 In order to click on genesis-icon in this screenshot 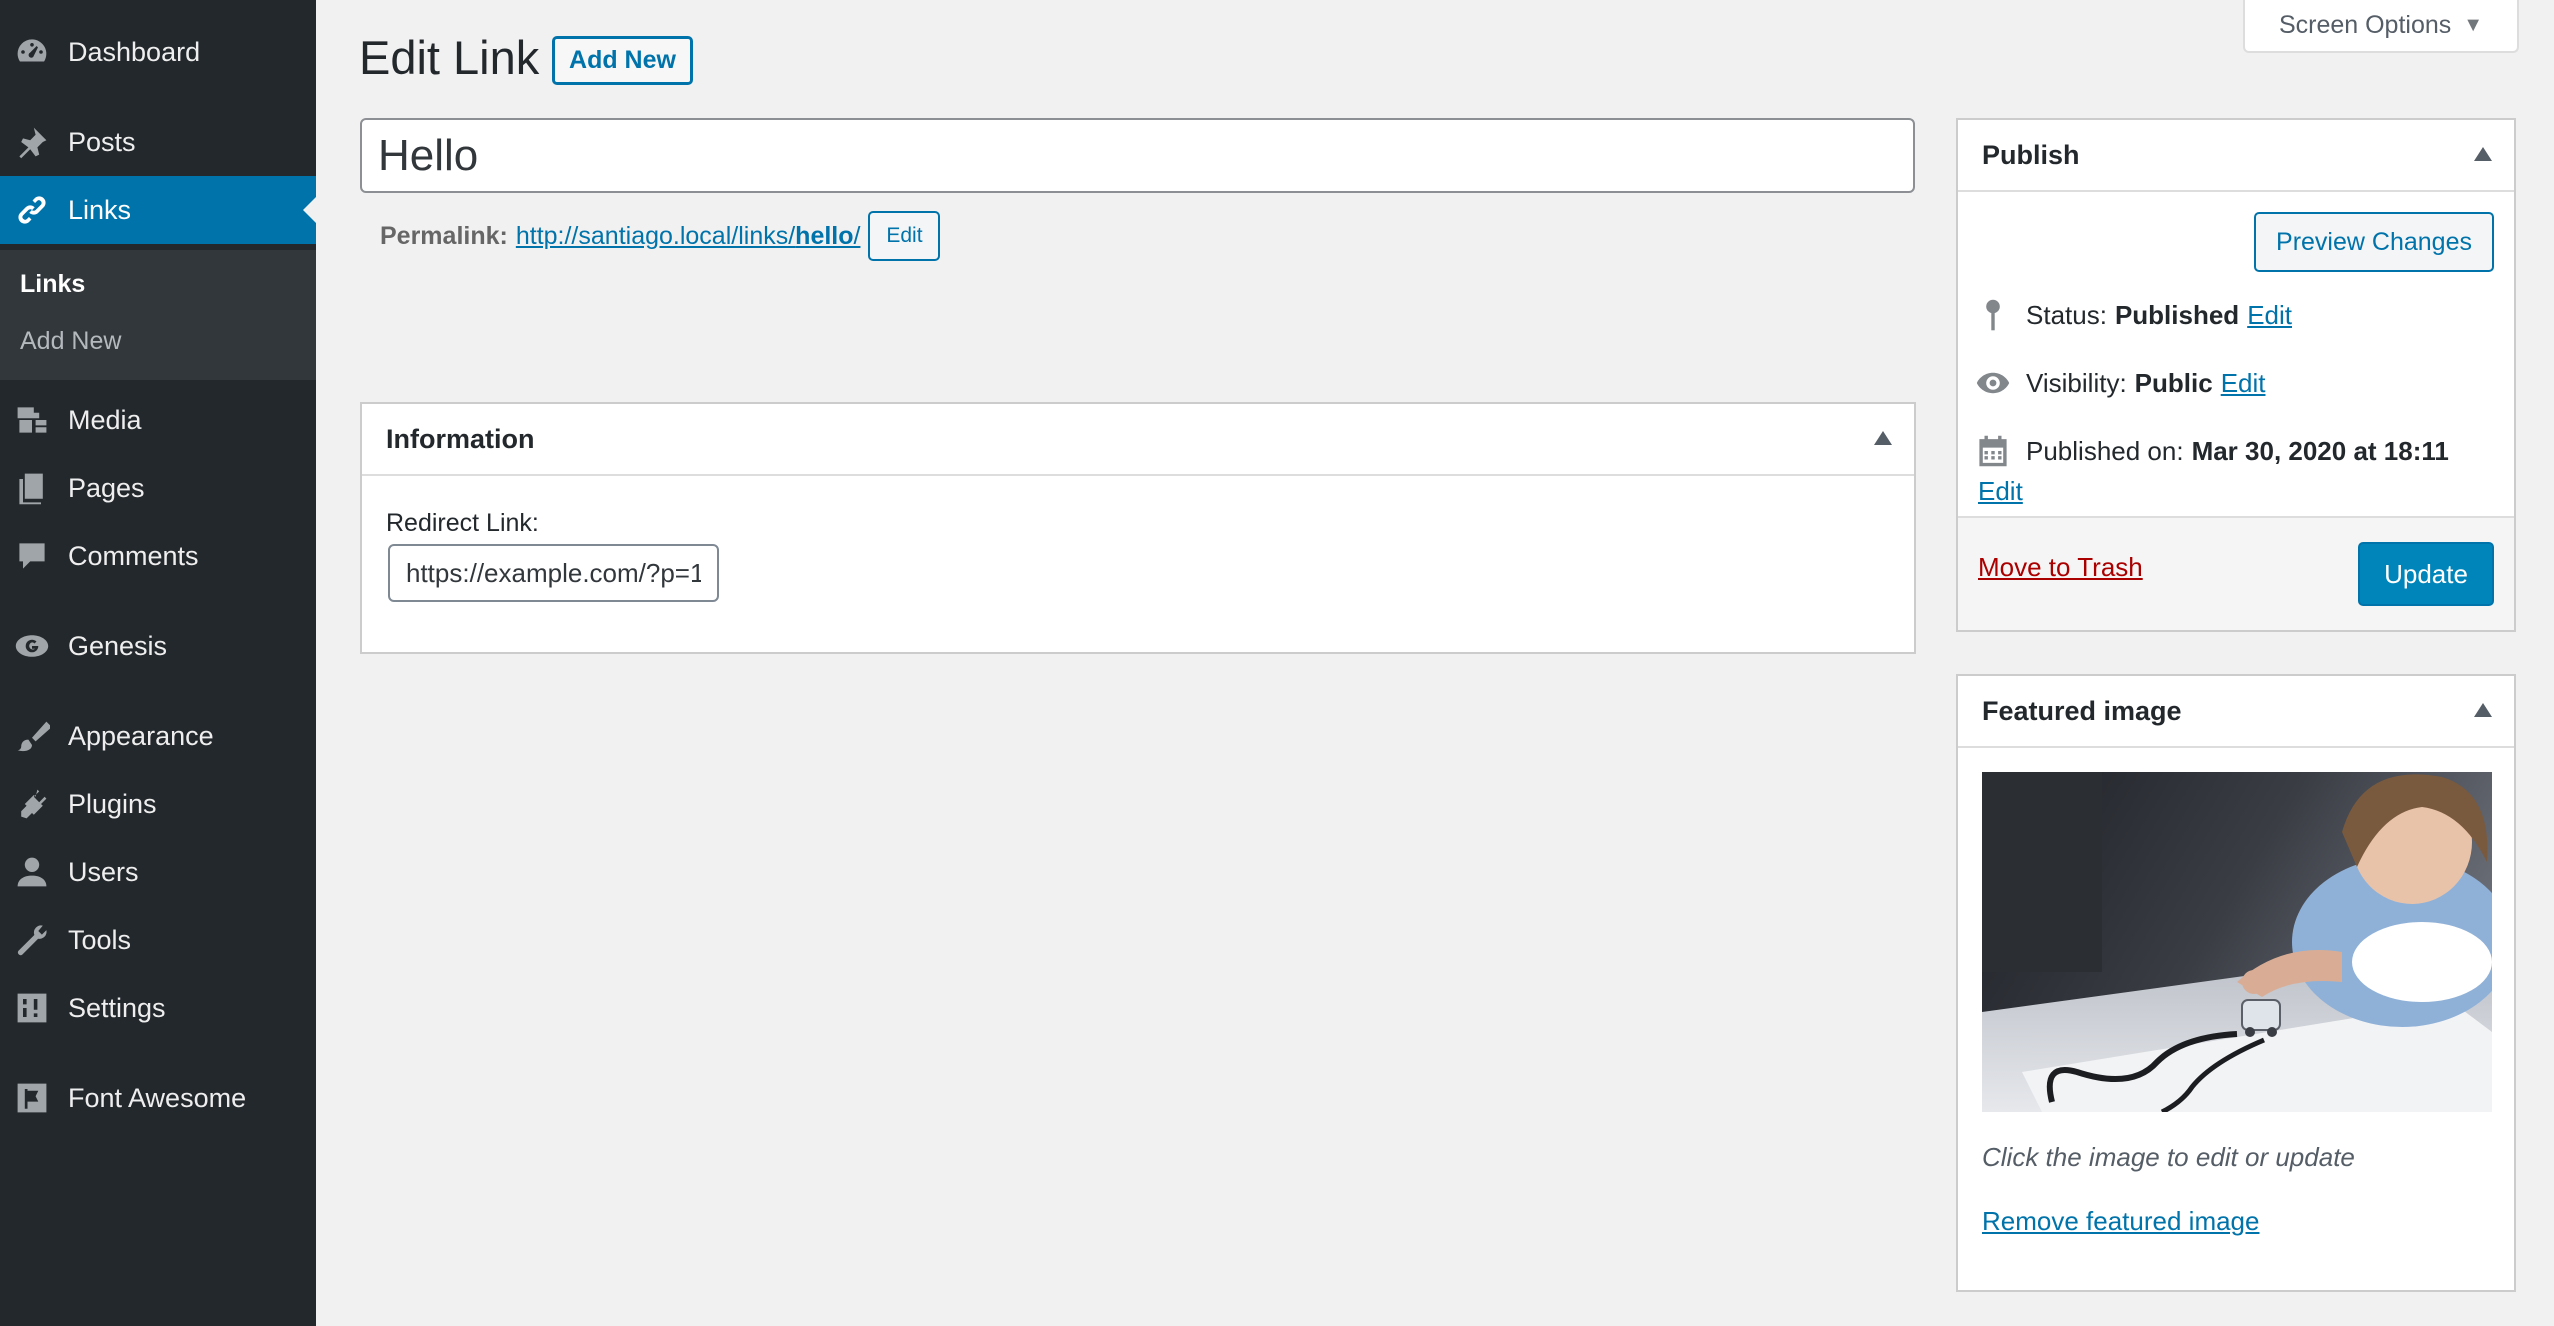, I will do `click(32, 646)`.